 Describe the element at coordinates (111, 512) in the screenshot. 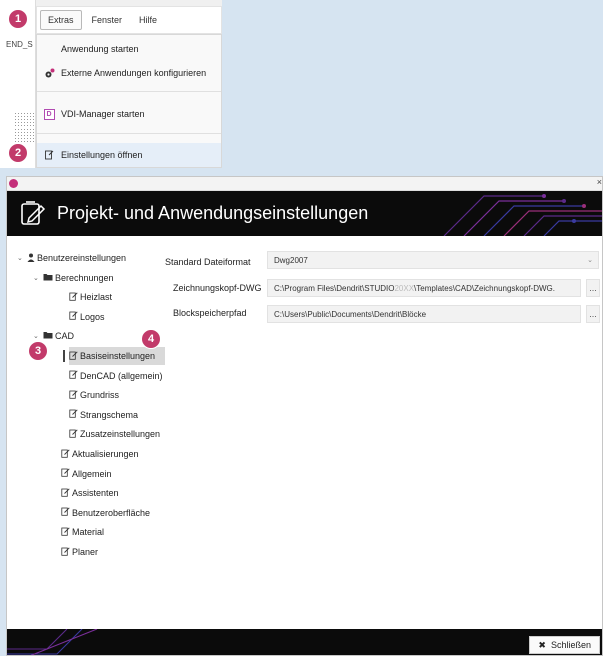

I see `tree-node-label: Benutzeroberfläche` at that location.